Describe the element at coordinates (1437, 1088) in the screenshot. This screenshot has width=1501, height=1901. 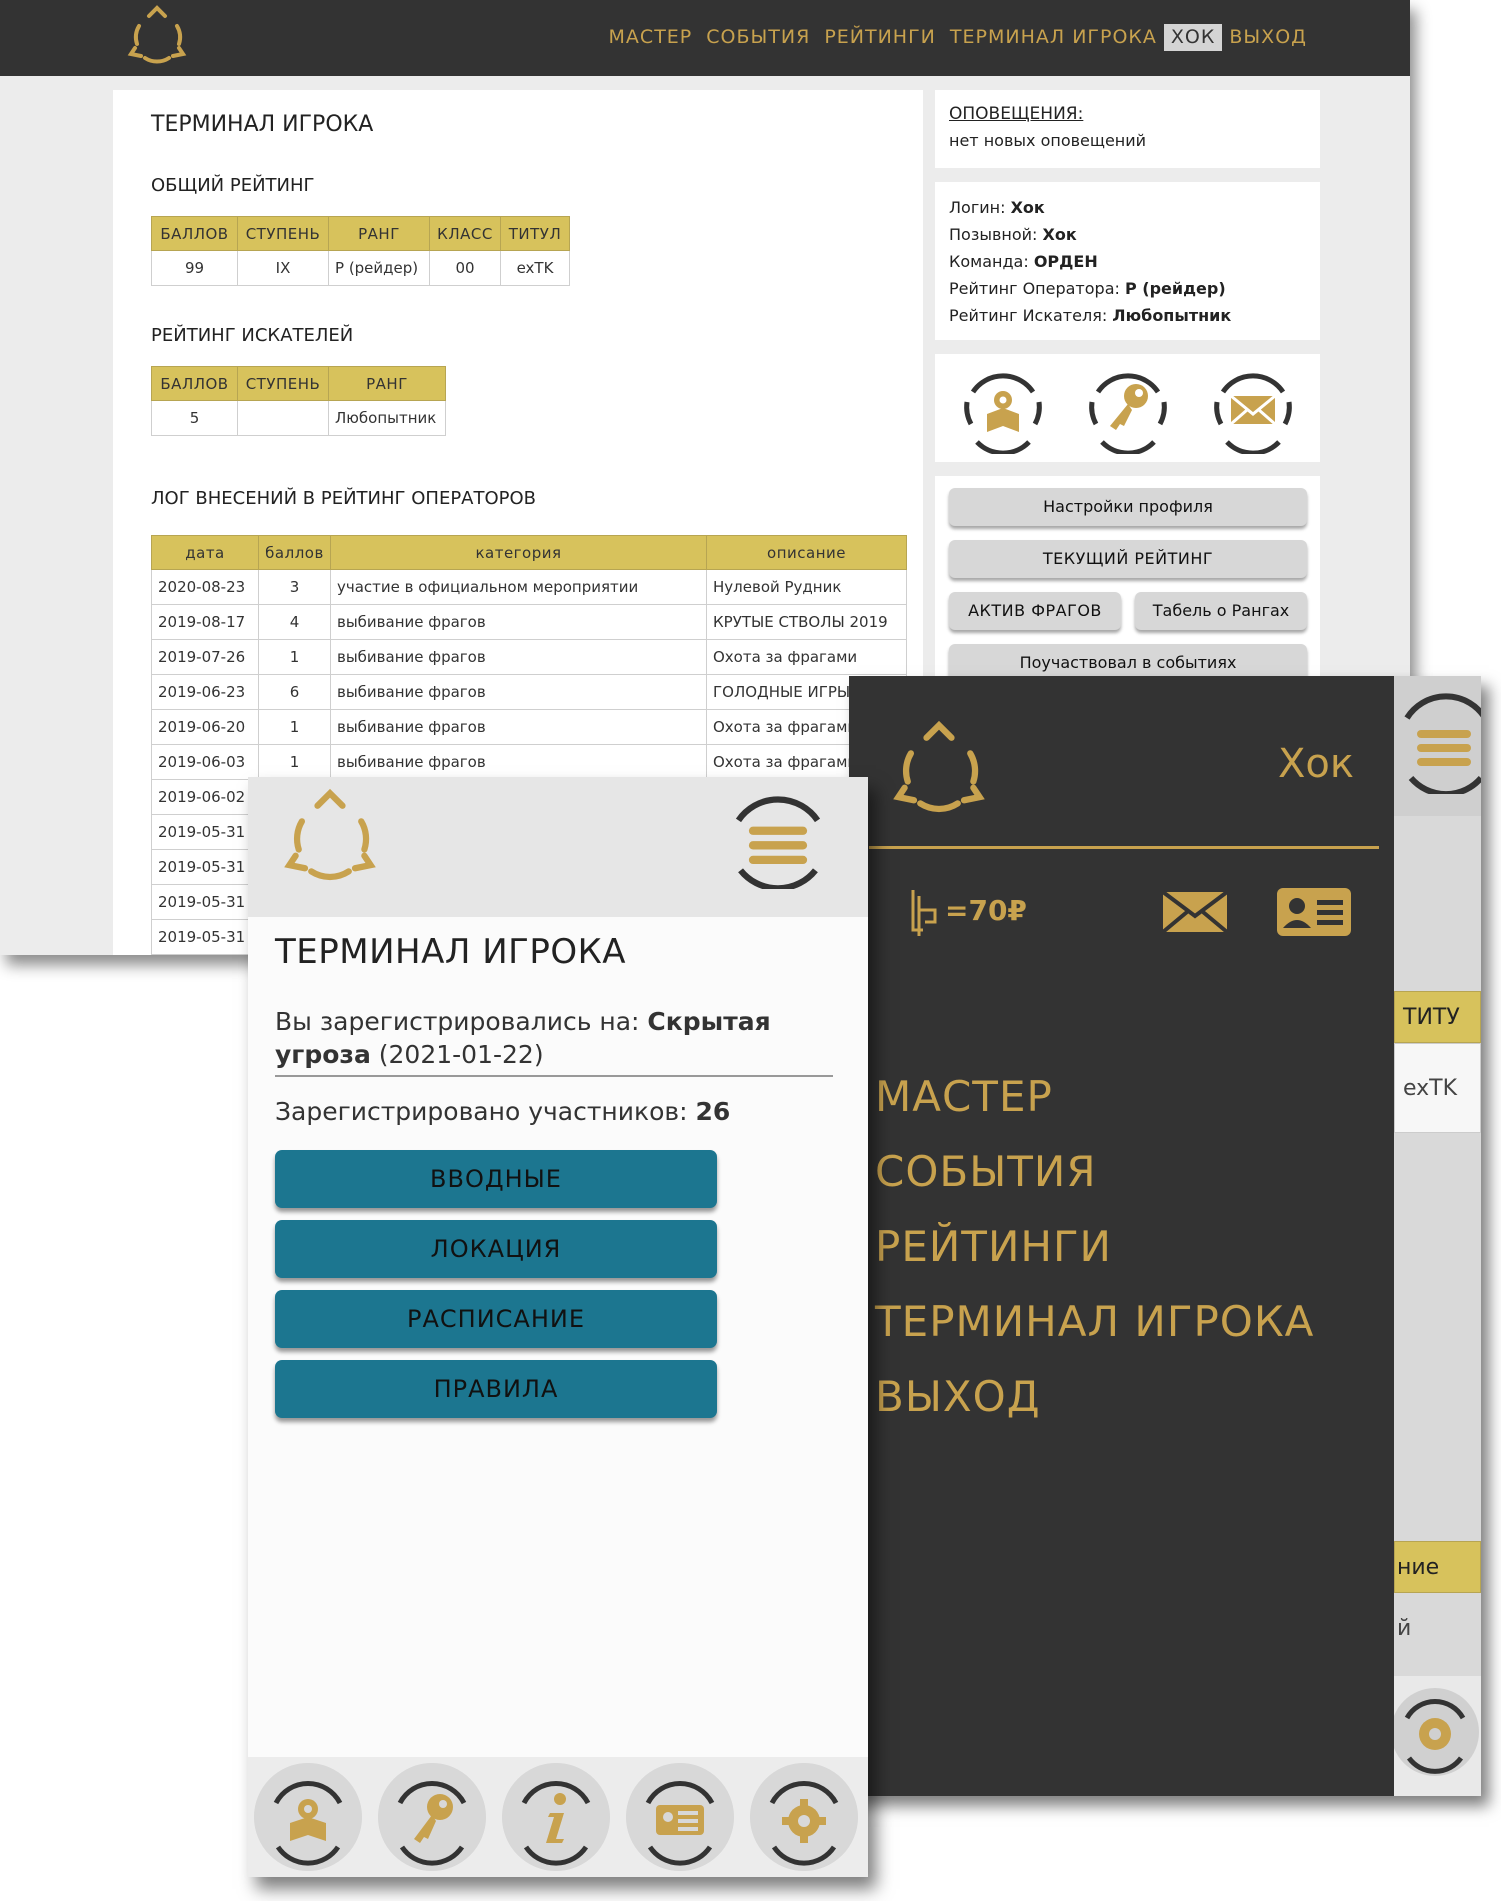
I see `bg-cell: exTK` at that location.